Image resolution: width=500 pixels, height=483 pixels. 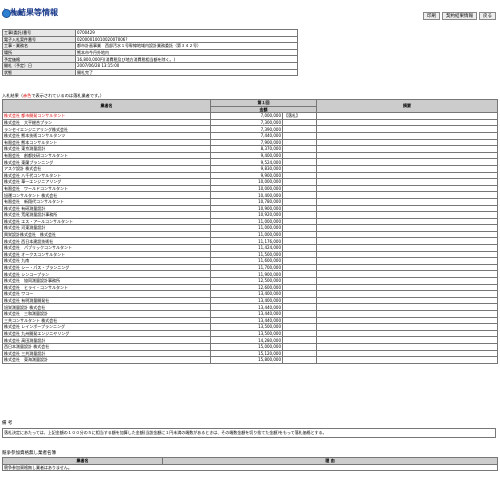 I want to click on info-value: 16,800,000円(消費税及び地方消費税相当額を除く。), so click(x=186, y=59).